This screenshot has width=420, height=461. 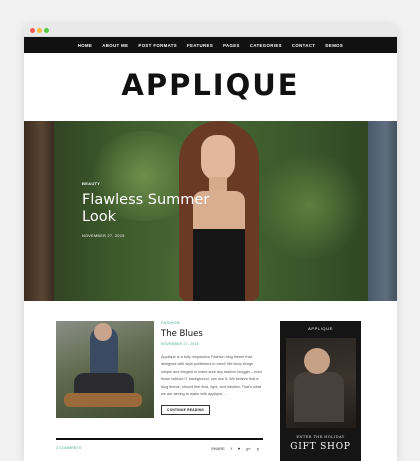 I want to click on pinterest-icon: p, so click(x=258, y=448).